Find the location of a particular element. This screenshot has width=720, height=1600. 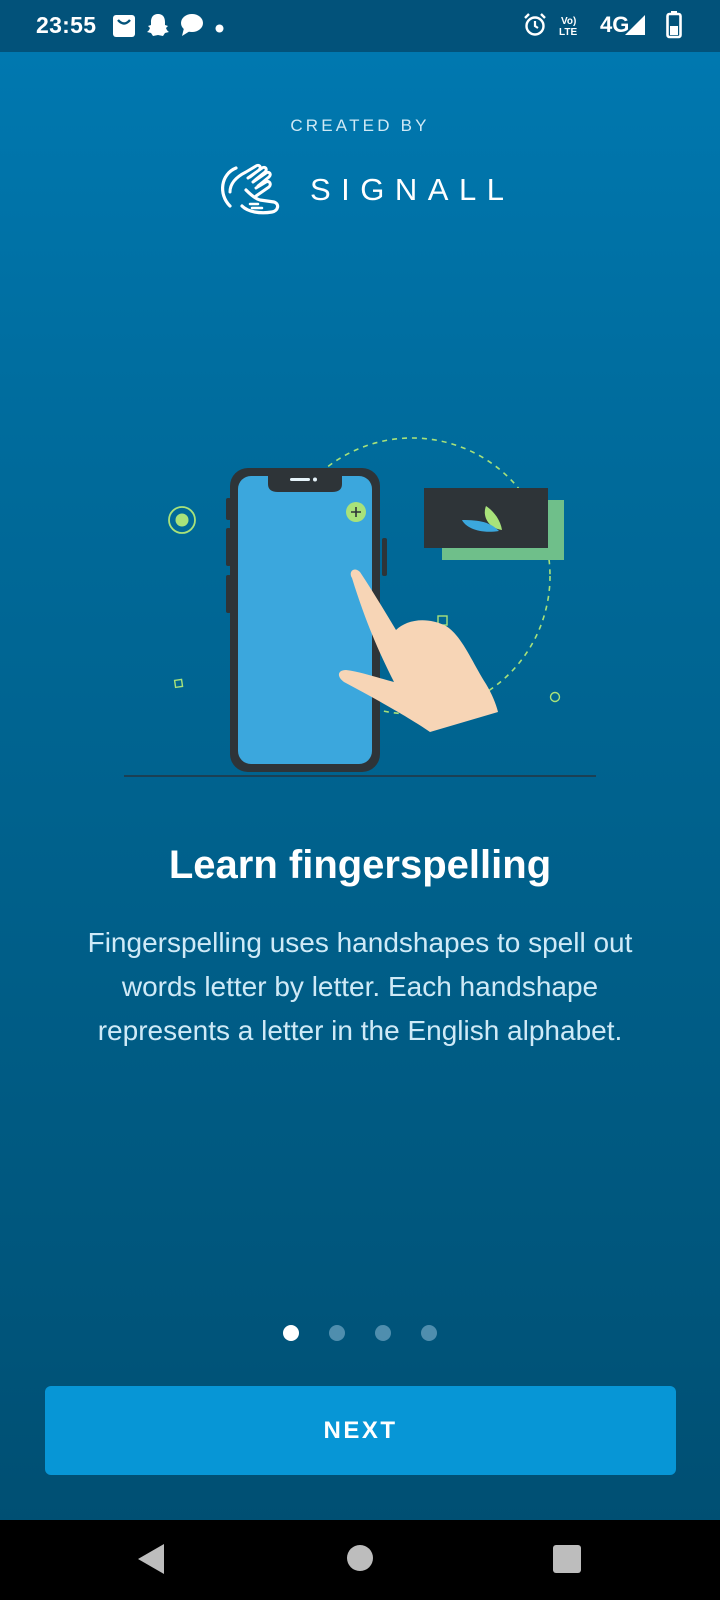

page-dot-1-active is located at coordinates (291, 1333).